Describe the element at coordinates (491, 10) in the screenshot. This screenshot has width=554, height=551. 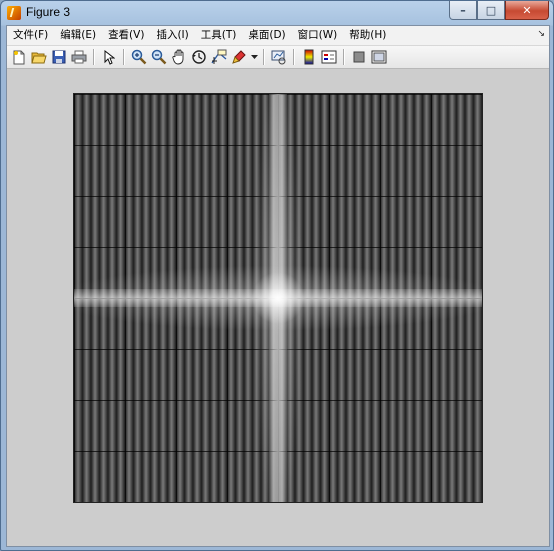
I see `maximize-button: □` at that location.